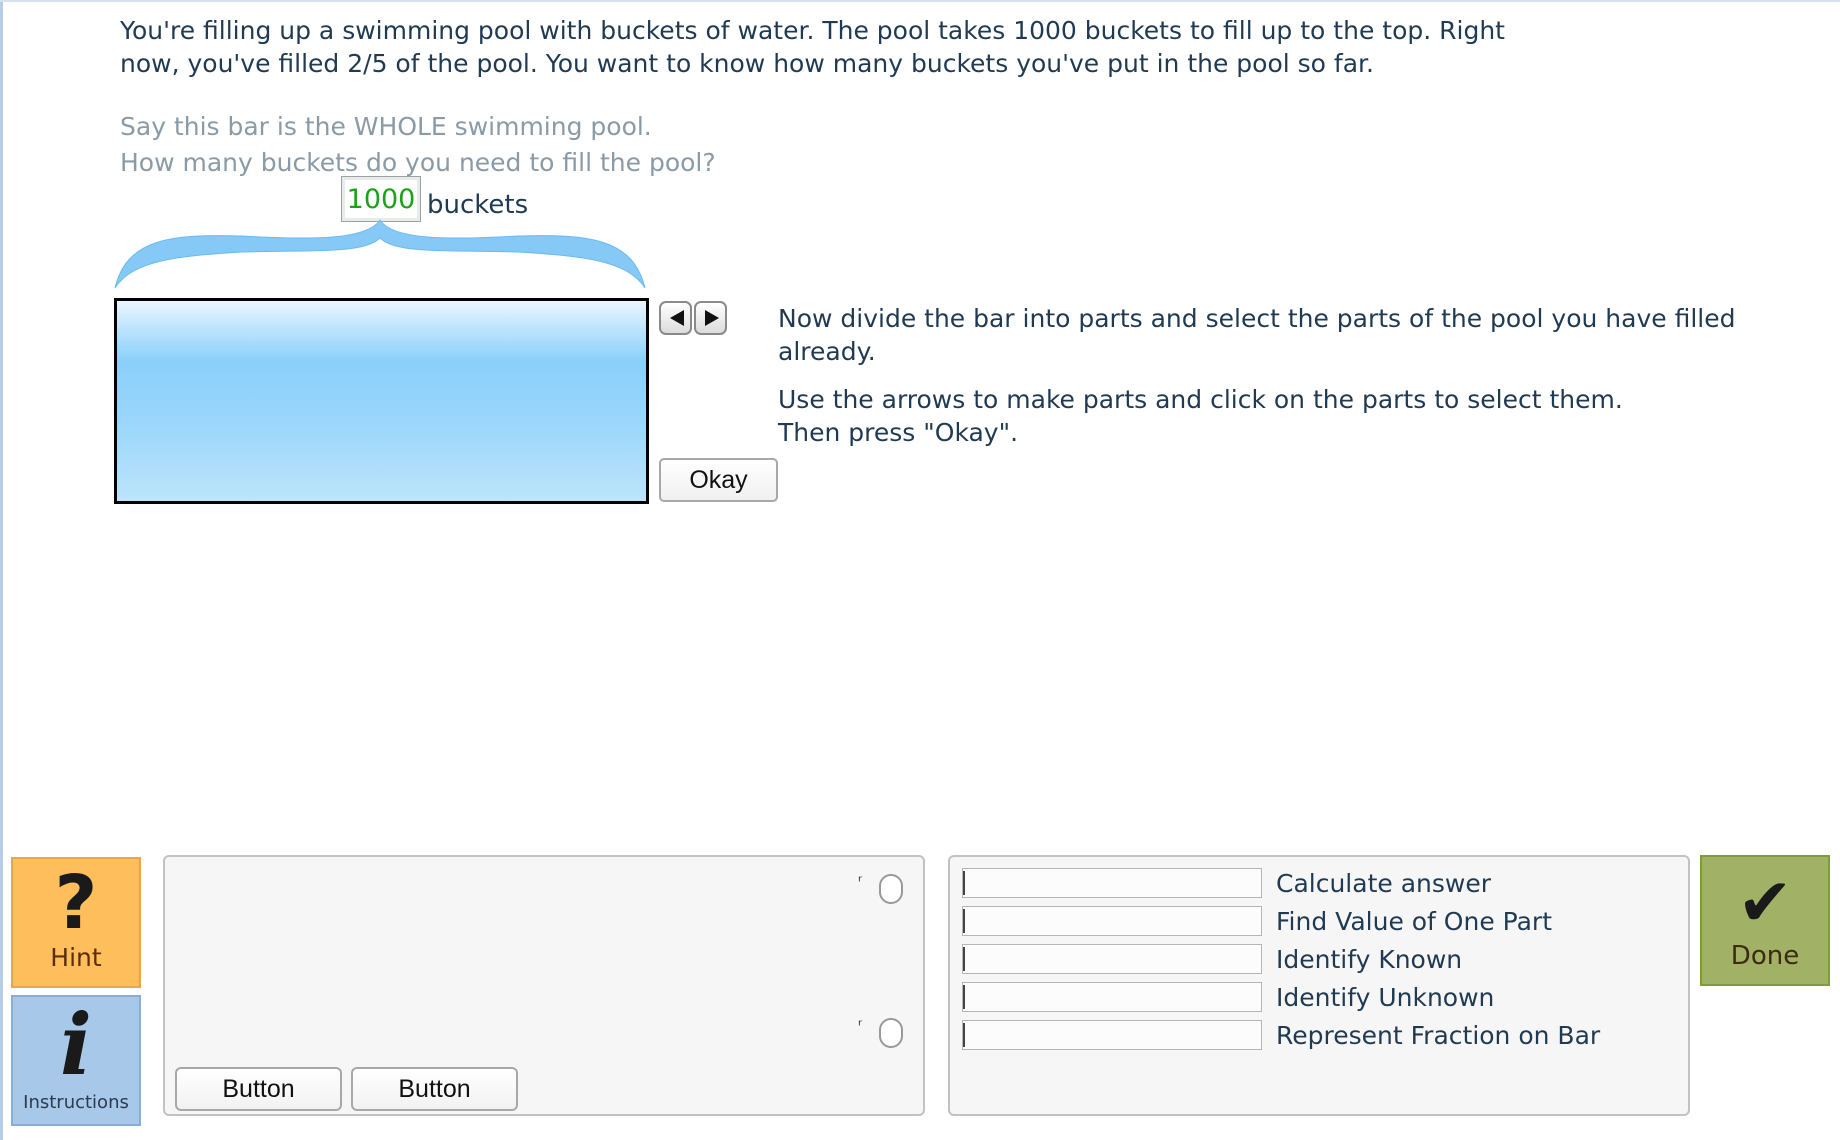  I want to click on skill-label: Find Value of One Part, so click(1414, 921).